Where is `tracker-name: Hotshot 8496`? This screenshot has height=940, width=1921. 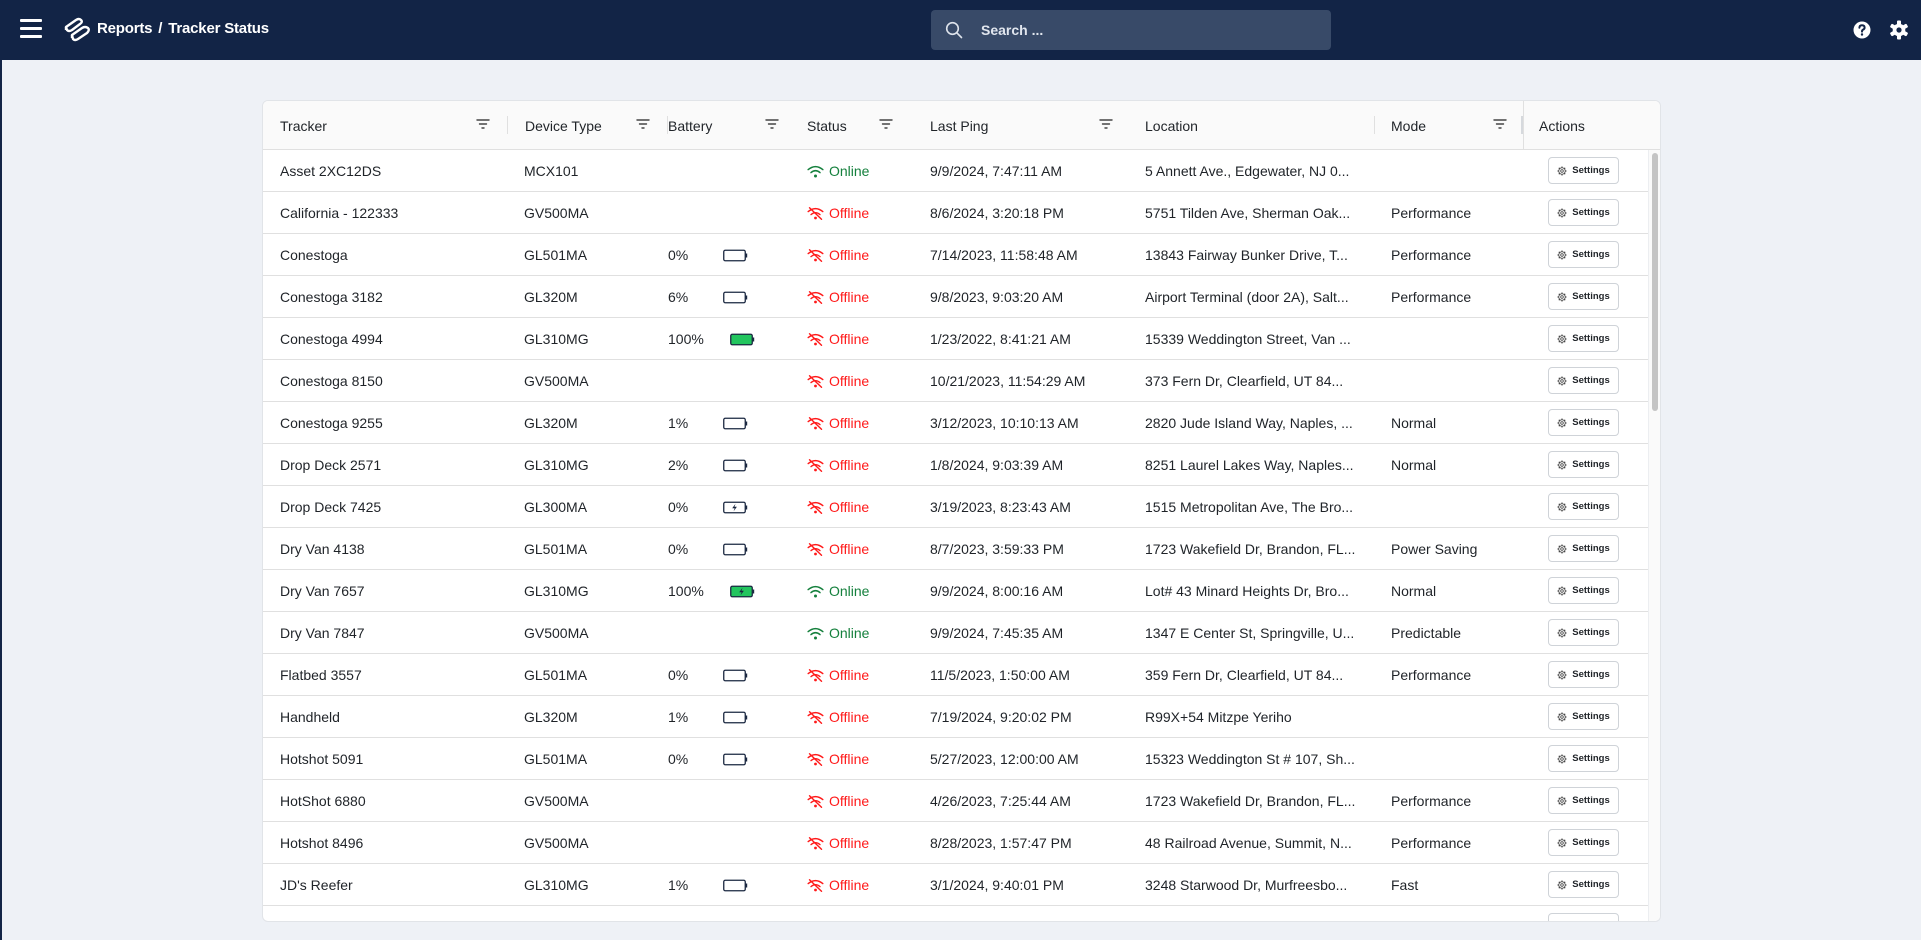
tracker-name: Hotshot 8496 is located at coordinates (322, 843).